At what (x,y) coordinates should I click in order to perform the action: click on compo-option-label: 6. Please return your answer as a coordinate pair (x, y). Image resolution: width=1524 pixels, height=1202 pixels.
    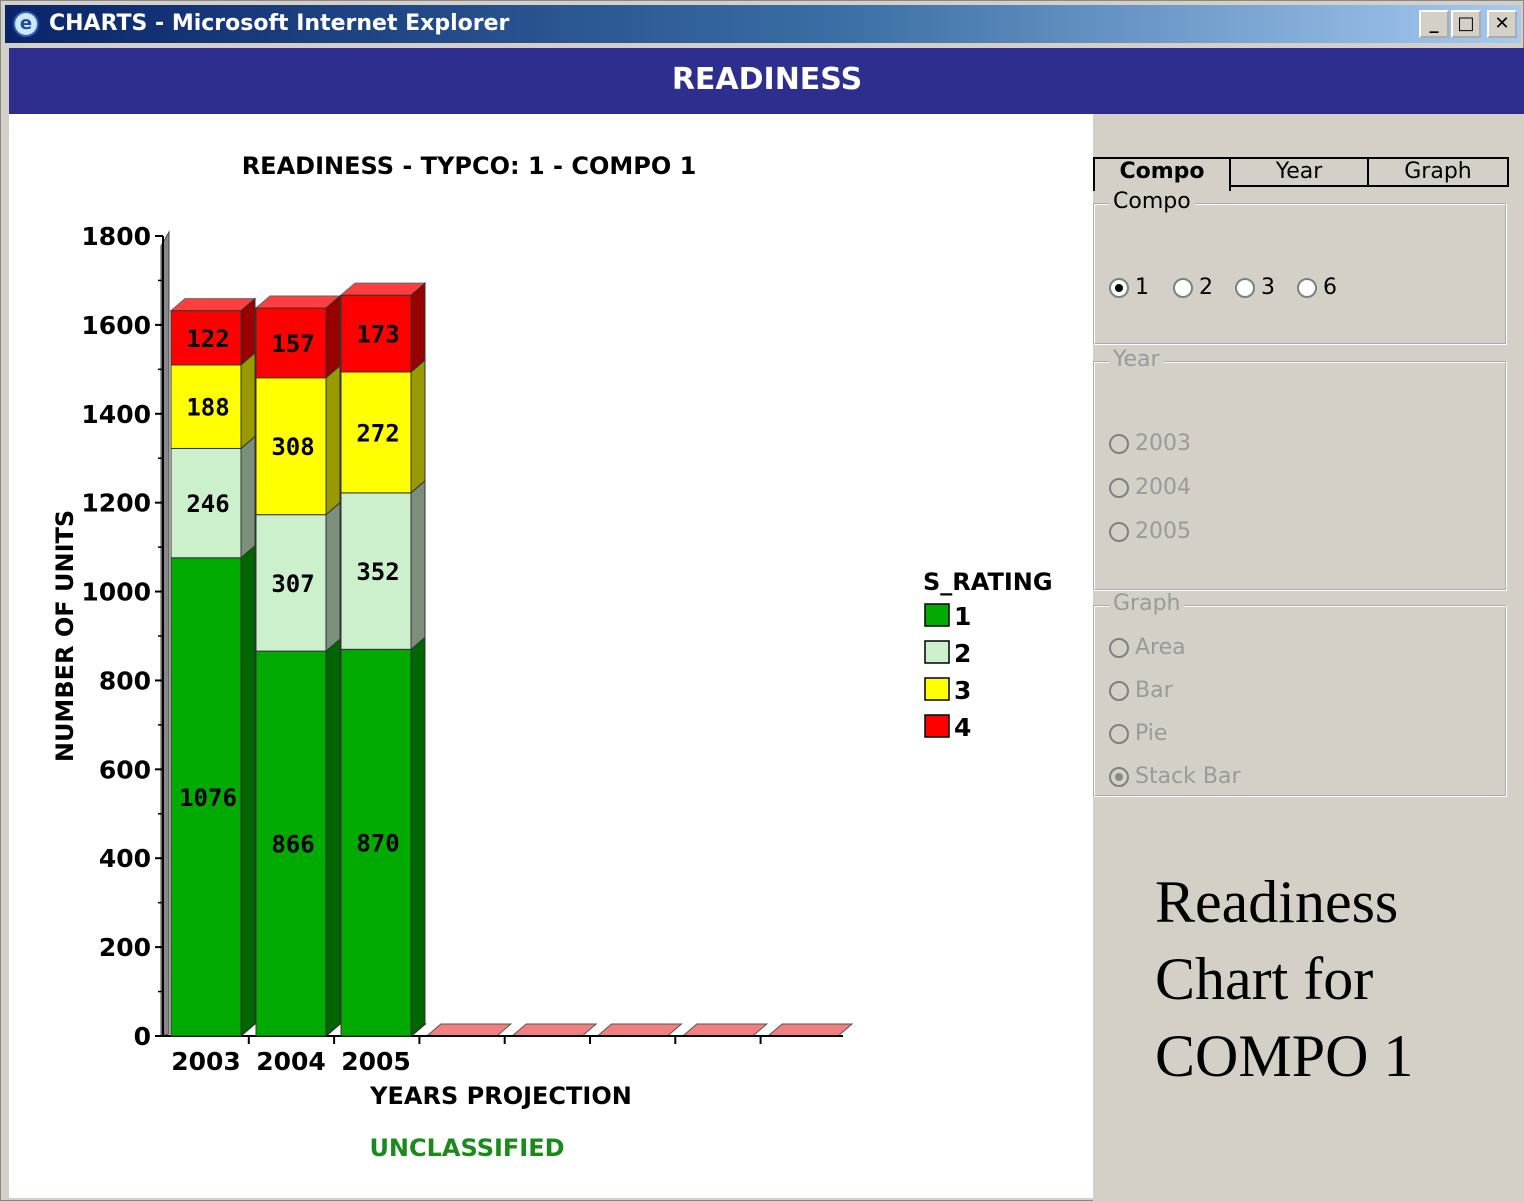
    Looking at the image, I should click on (1330, 287).